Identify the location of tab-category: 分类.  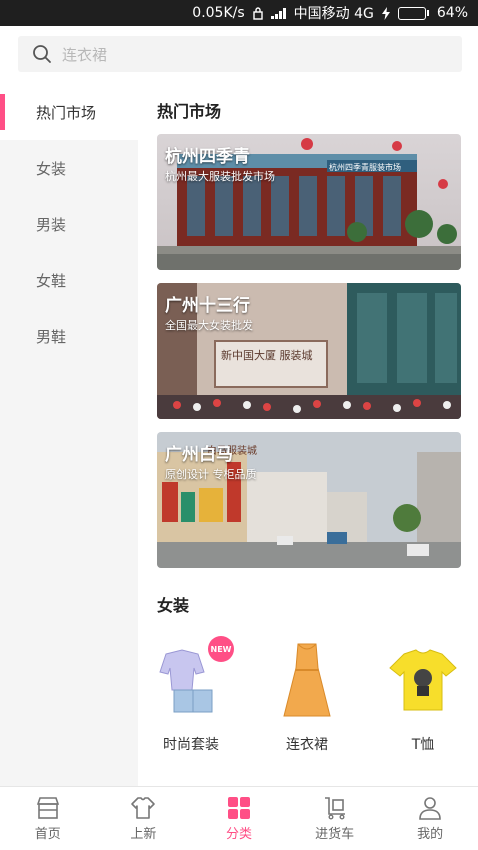
(239, 818).